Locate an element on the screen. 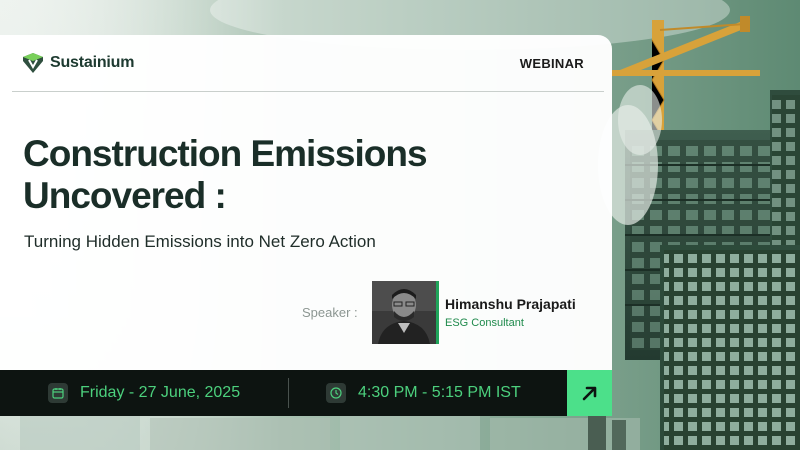 Image resolution: width=800 pixels, height=450 pixels. brand-name: Sustainium is located at coordinates (92, 62).